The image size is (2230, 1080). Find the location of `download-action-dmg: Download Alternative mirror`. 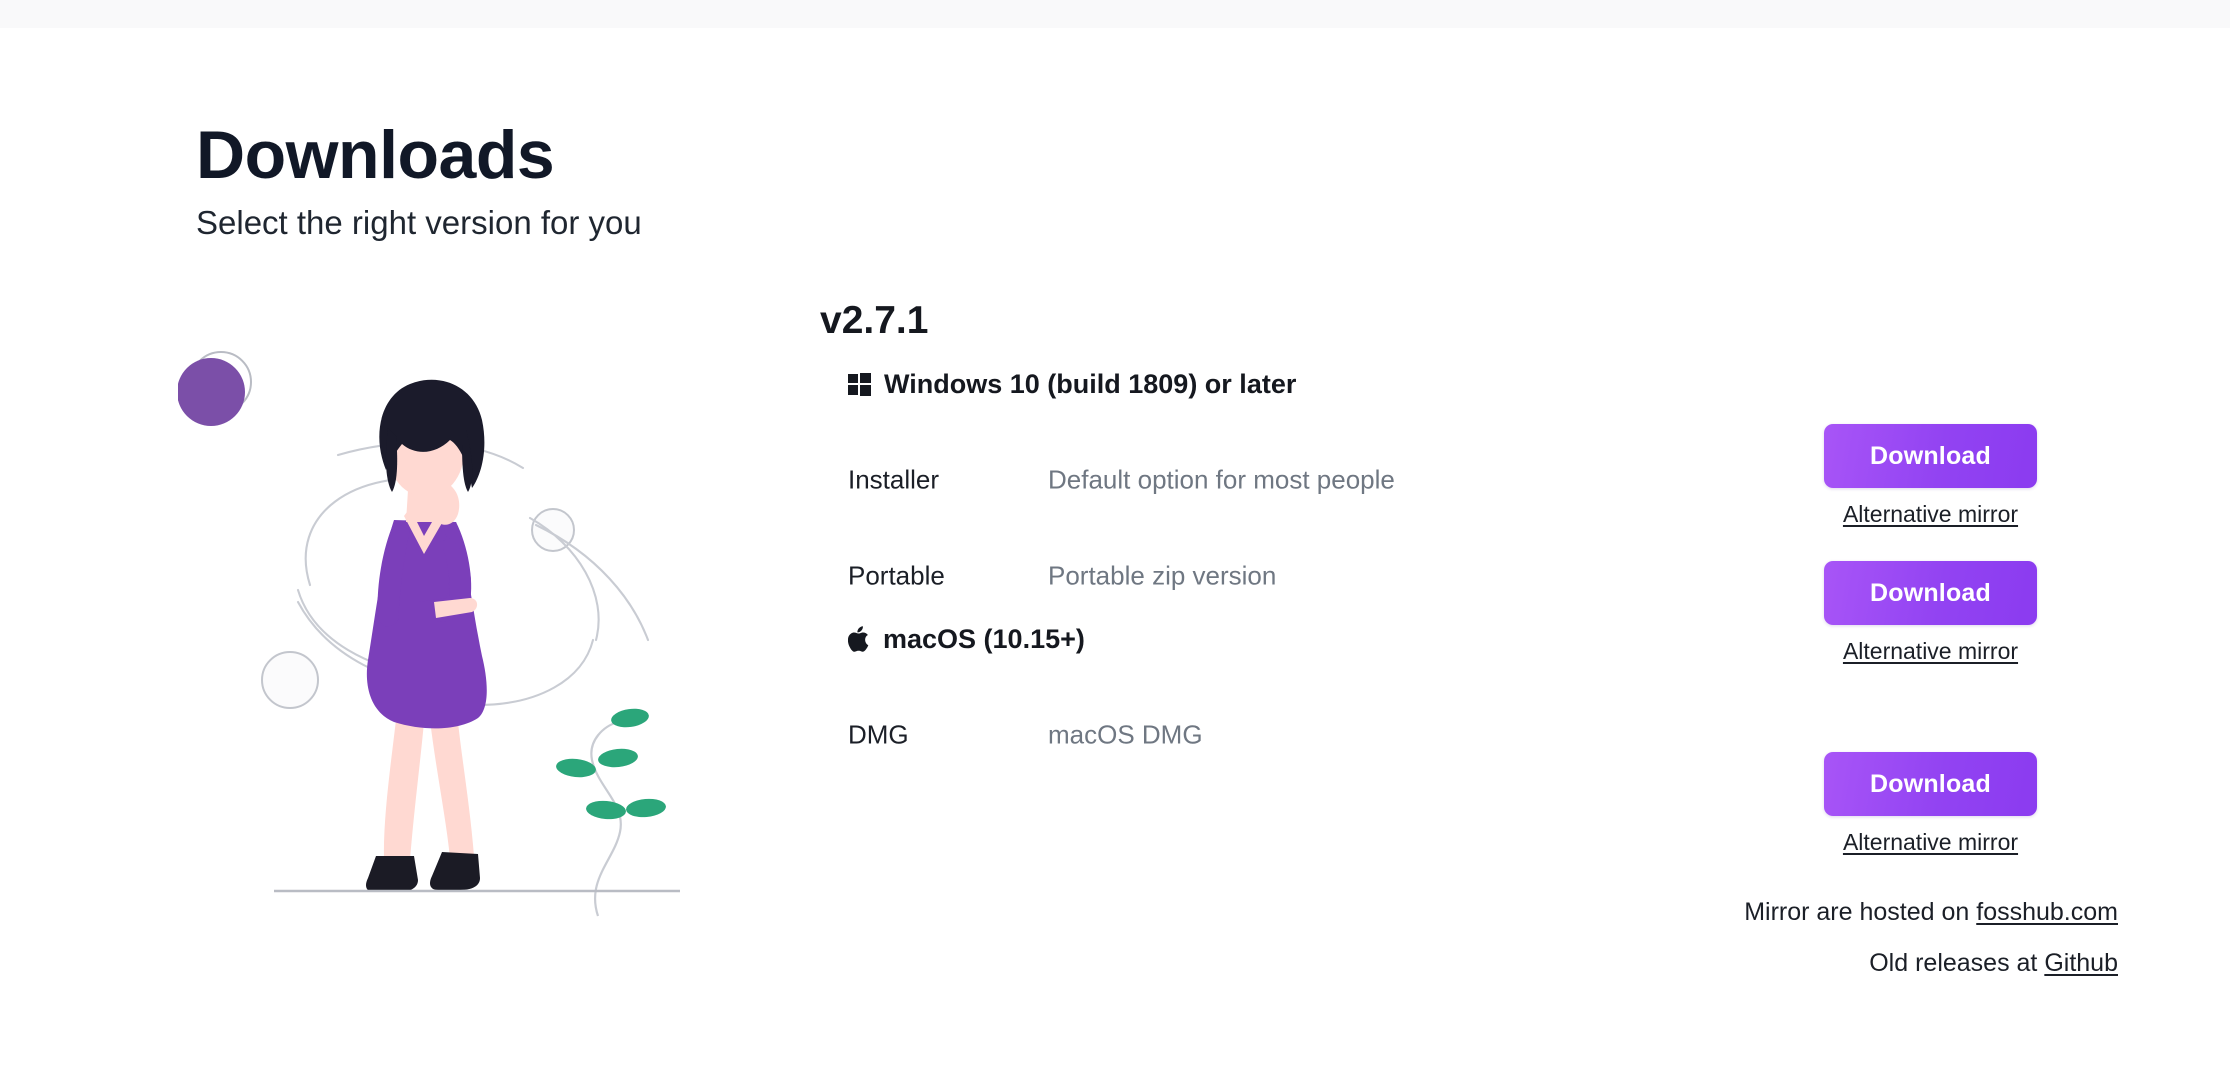

download-action-dmg: Download Alternative mirror is located at coordinates (1930, 804).